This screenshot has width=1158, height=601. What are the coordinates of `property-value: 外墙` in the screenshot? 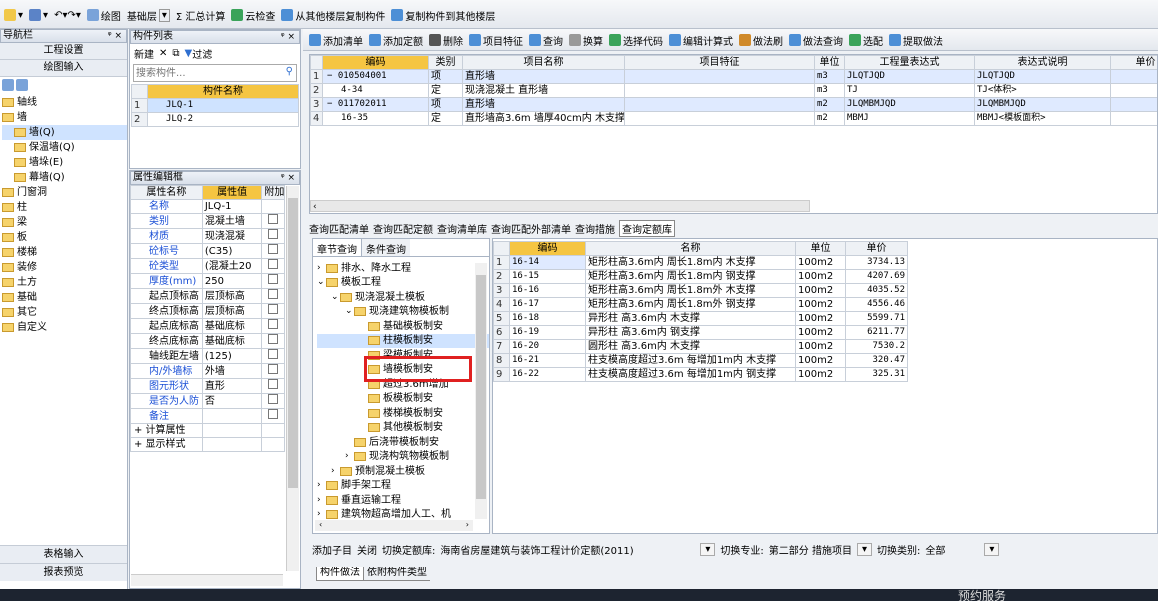 It's located at (232, 371).